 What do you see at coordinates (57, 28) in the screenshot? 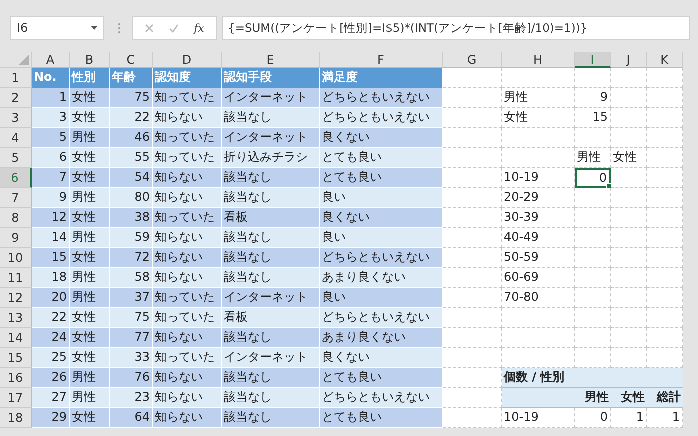
I see `name-box: I6` at bounding box center [57, 28].